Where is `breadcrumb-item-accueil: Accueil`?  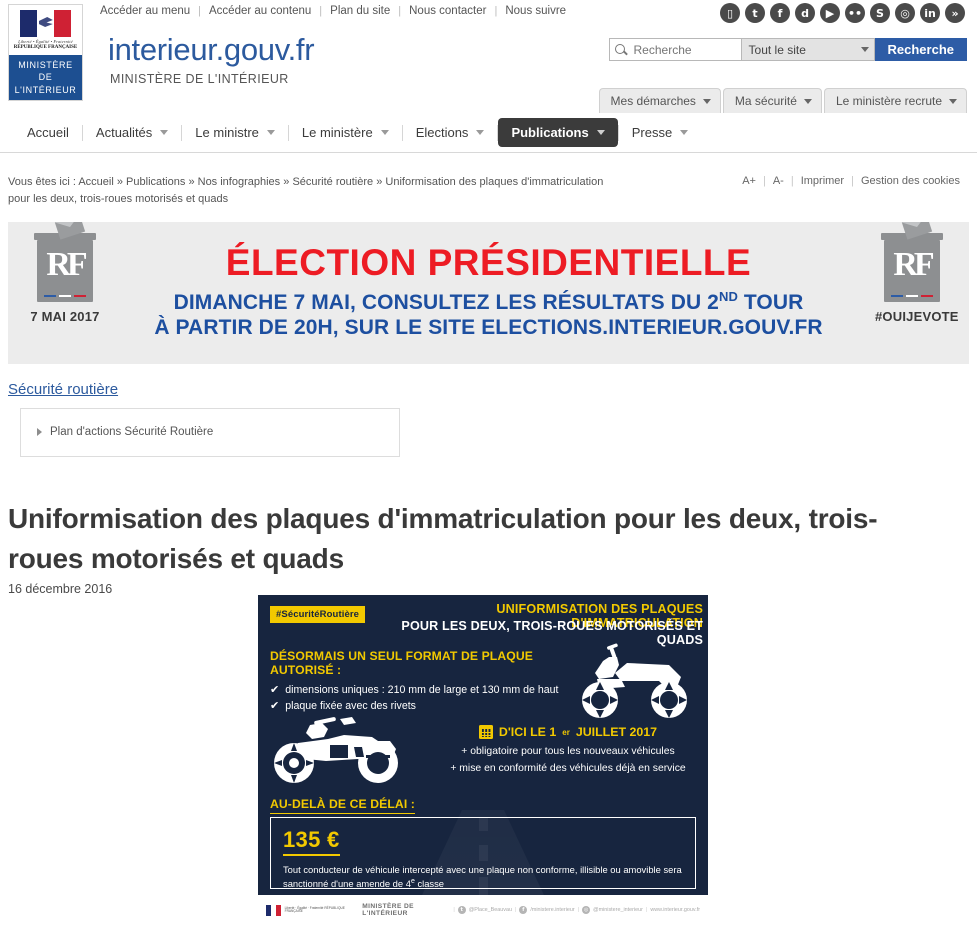
breadcrumb-item-accueil: Accueil is located at coordinates (95, 182).